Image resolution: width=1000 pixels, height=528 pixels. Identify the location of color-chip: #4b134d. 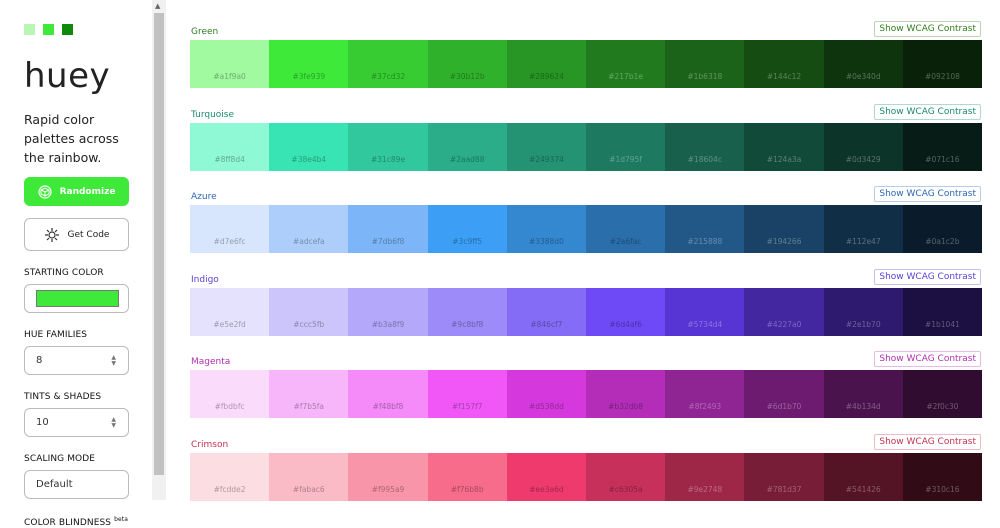
(863, 394).